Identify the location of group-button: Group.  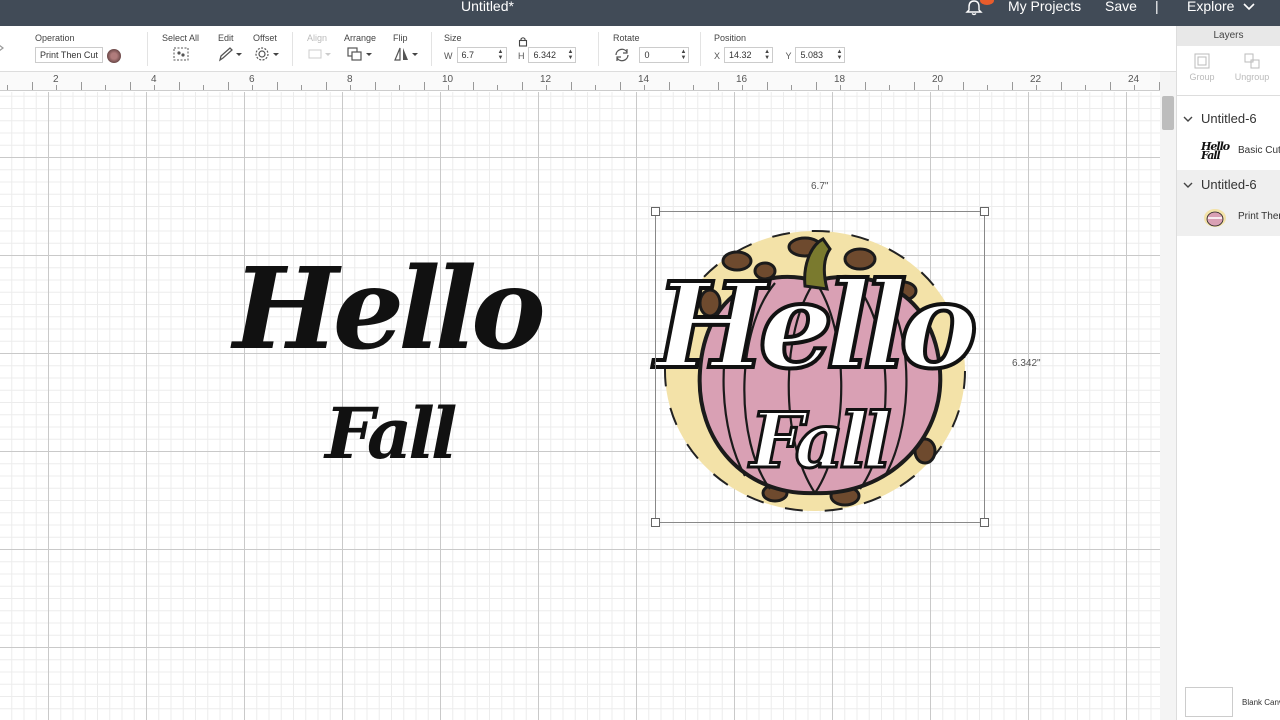
(1202, 67).